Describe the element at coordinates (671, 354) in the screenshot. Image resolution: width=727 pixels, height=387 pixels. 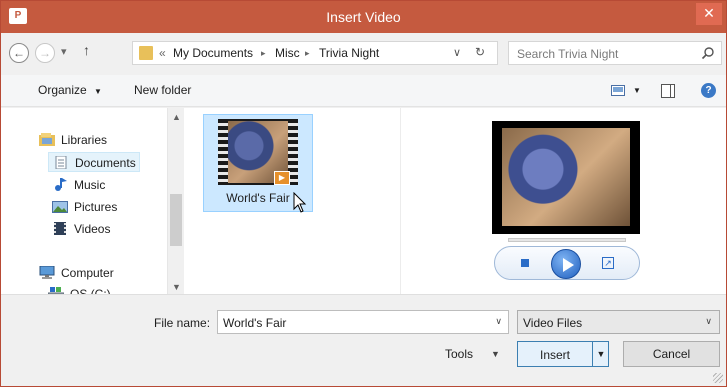
I see `cancel-button: Cancel` at that location.